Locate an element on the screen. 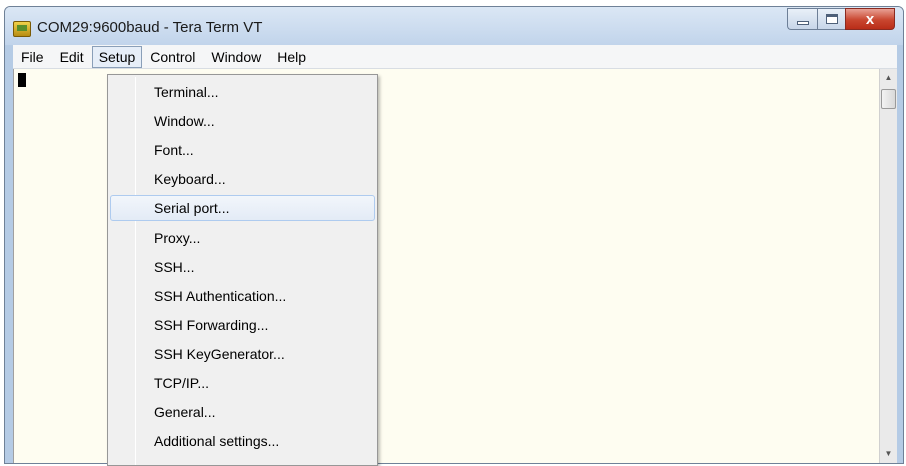  menu-bar: File Edit Setup Control Window Help is located at coordinates (455, 57).